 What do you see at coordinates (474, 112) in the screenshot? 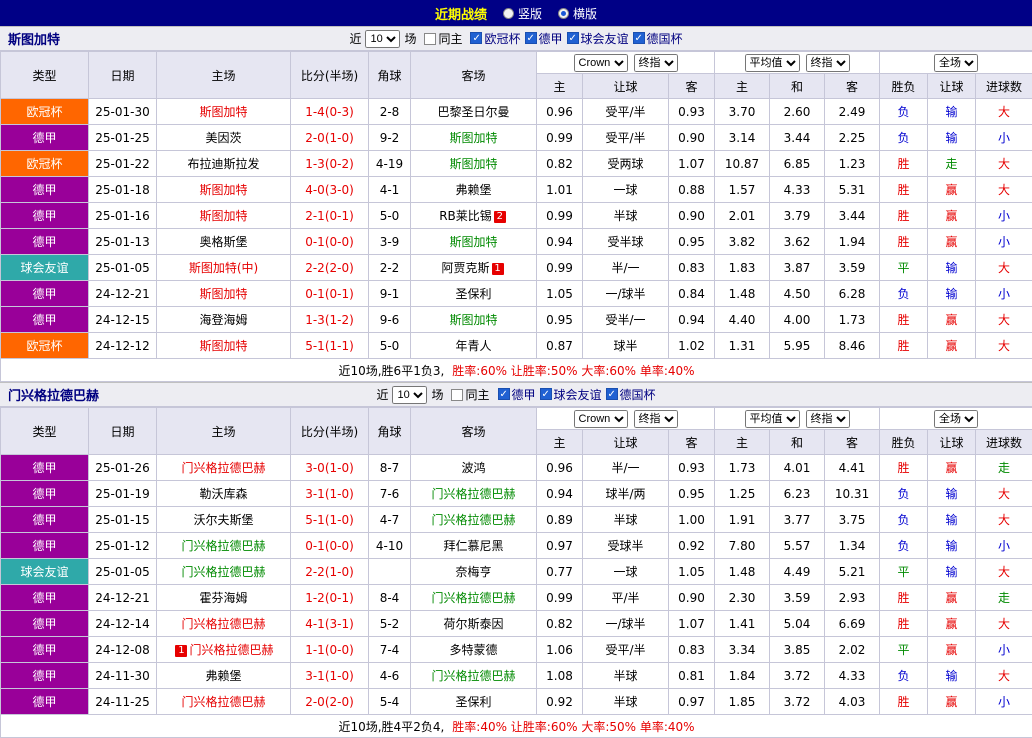
I see `away-team: 巴黎圣日尔曼` at bounding box center [474, 112].